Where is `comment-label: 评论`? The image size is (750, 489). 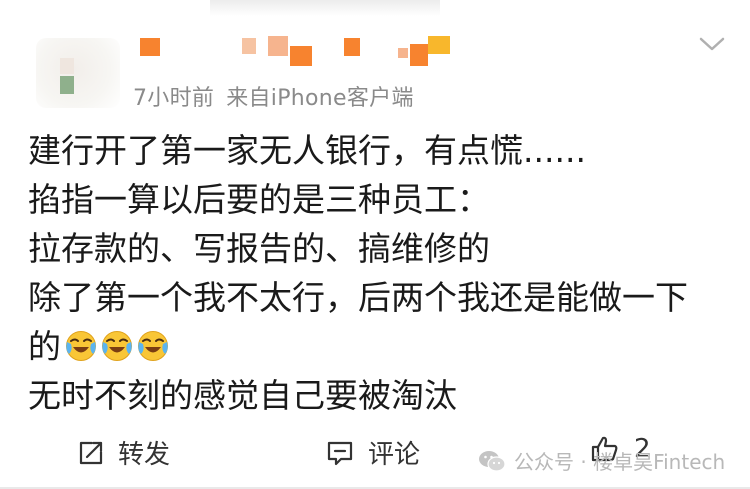
comment-label: 评论 is located at coordinates (394, 455).